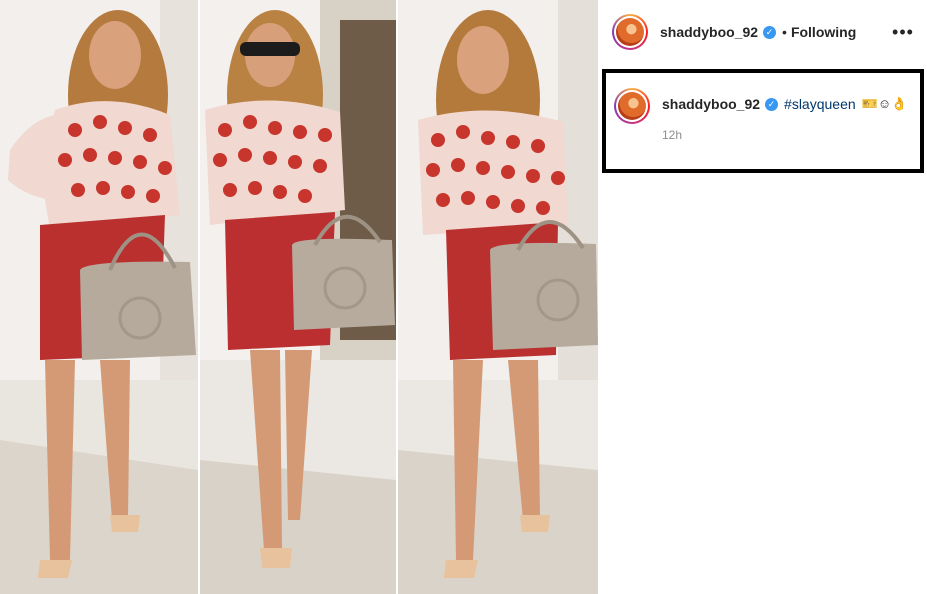  What do you see at coordinates (711, 104) in the screenshot?
I see `comment-username: shaddyboo_92` at bounding box center [711, 104].